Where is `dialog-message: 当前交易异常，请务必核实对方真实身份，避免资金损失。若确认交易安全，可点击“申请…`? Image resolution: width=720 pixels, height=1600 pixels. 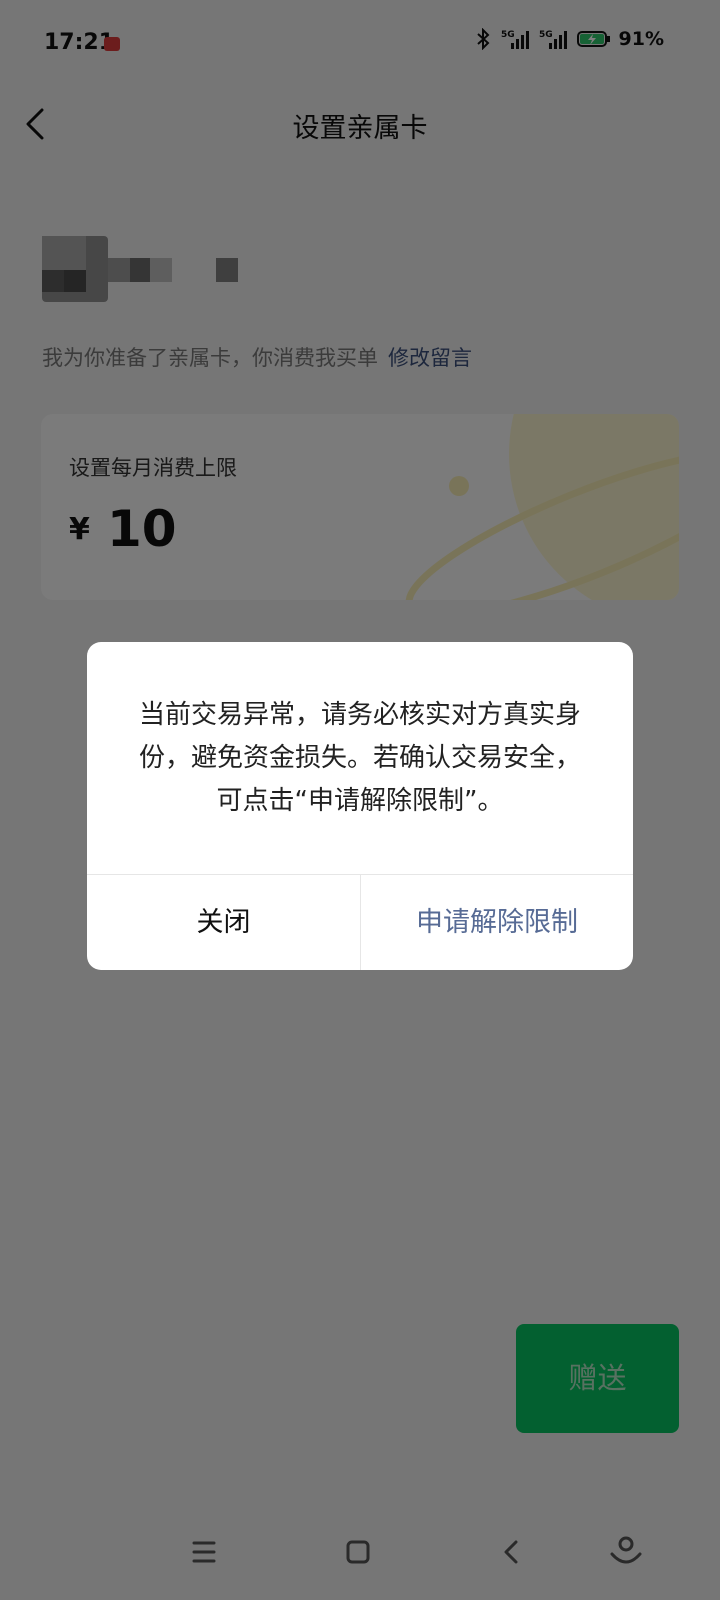 dialog-message: 当前交易异常，请务必核实对方真实身份，避免资金损失。若确认交易安全，可点击“申请… is located at coordinates (359, 758).